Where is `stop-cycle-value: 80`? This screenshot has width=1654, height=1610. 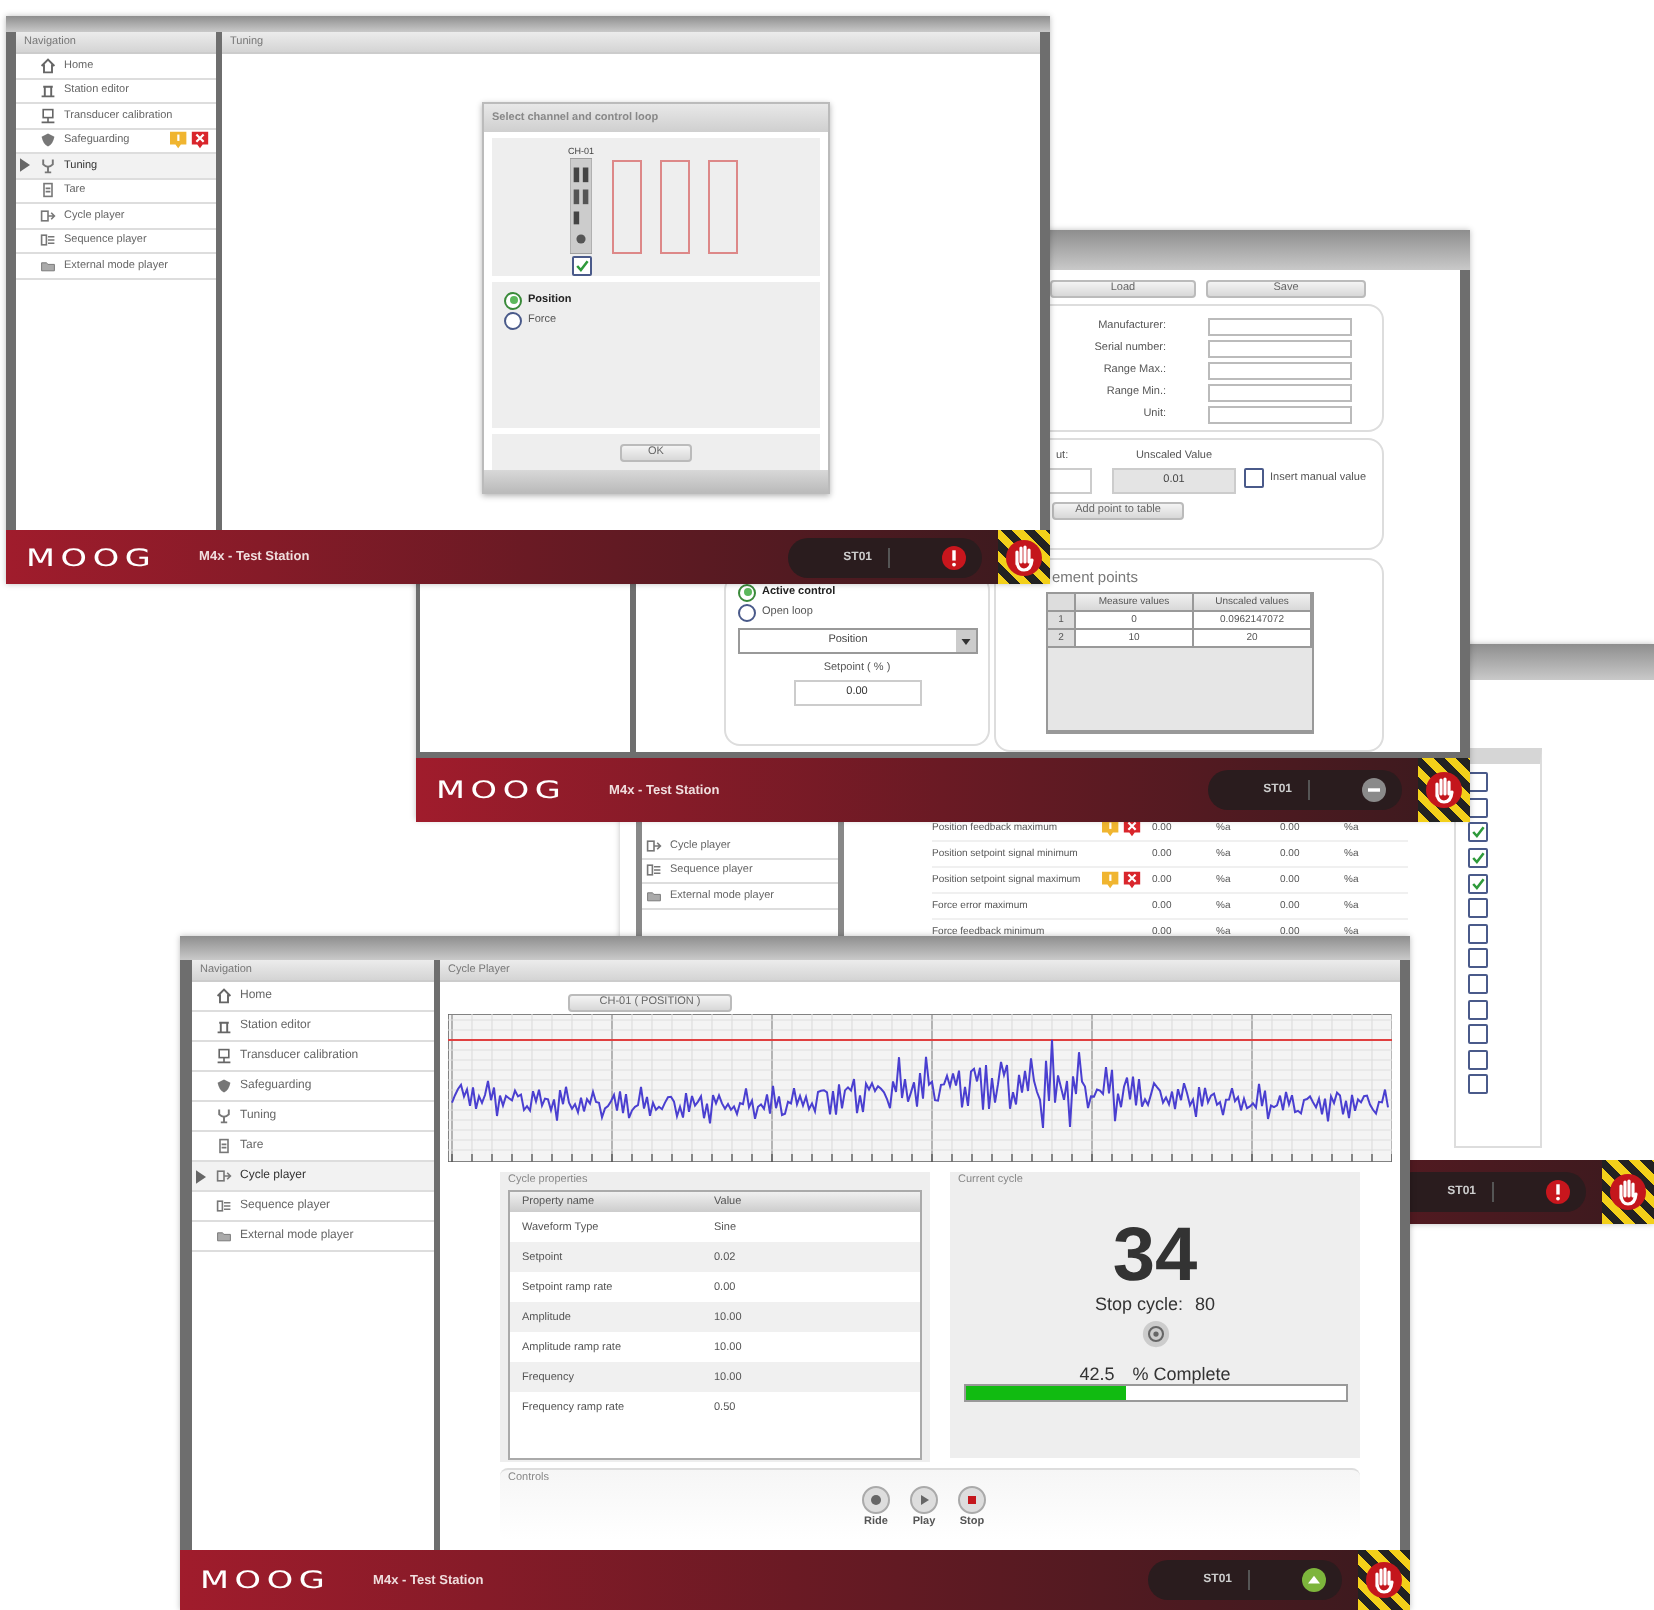 stop-cycle-value: 80 is located at coordinates (1205, 1304).